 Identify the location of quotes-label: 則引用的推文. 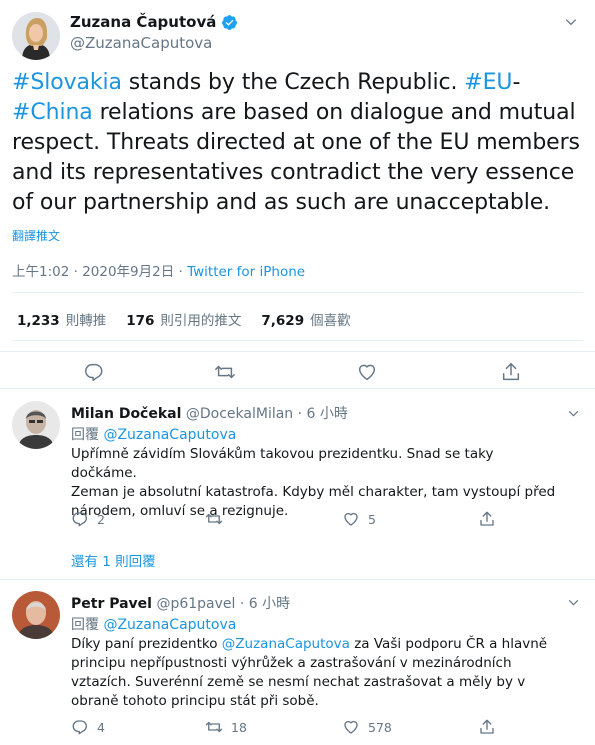
(201, 321).